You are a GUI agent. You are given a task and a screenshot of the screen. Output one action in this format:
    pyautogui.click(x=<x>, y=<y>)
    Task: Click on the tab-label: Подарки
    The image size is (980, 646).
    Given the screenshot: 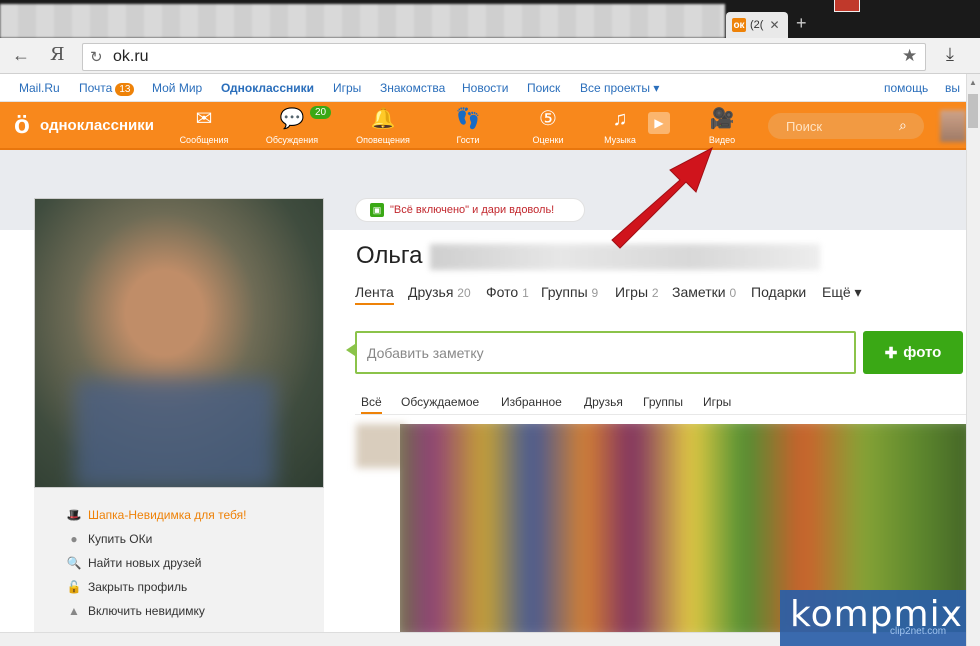 What is the action you would take?
    pyautogui.click(x=778, y=292)
    